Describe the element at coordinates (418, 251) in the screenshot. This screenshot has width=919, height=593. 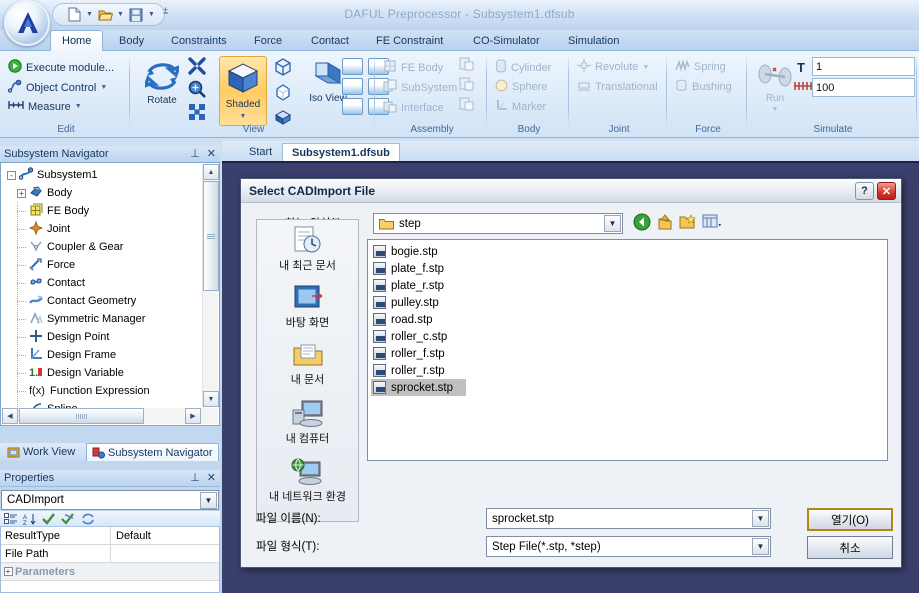
I see `file-list-item: bogie.stp` at that location.